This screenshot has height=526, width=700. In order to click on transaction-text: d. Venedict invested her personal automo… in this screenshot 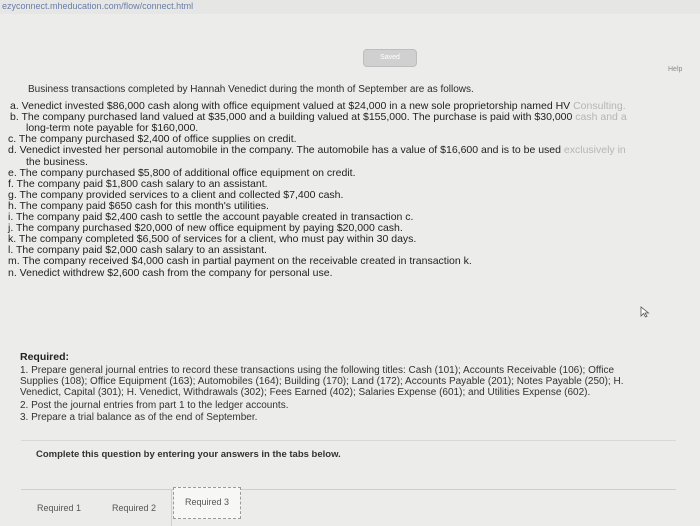, I will do `click(286, 150)`.